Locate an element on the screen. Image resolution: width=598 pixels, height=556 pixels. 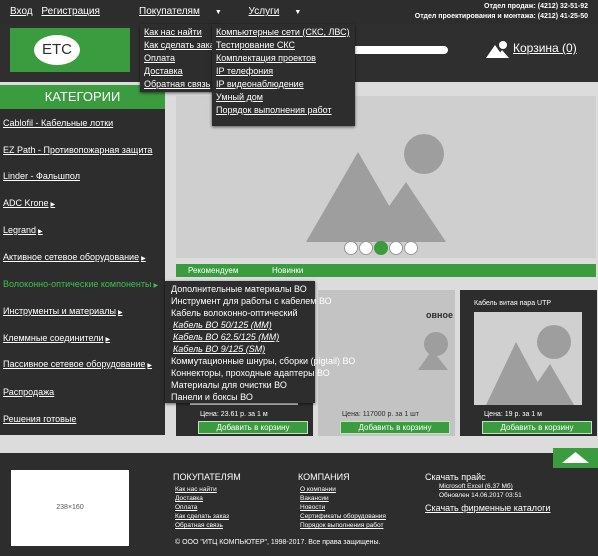
logo: ETC is located at coordinates (70, 50).